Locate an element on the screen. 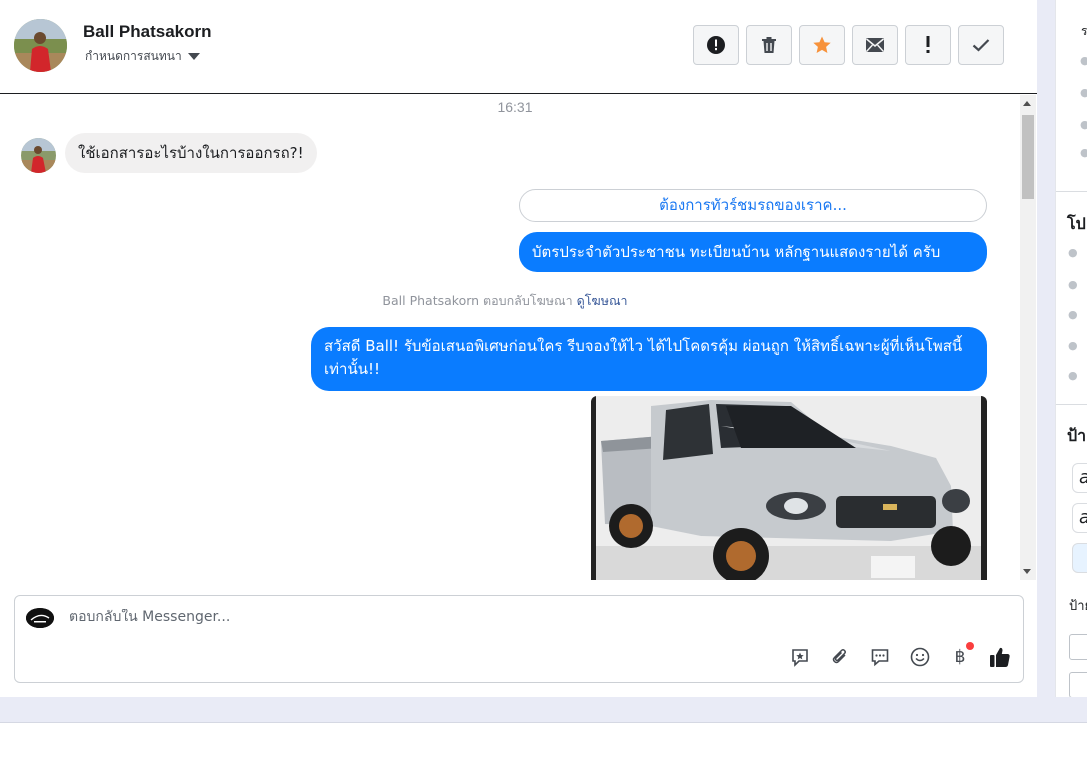 This screenshot has width=1087, height=768. trash-icon is located at coordinates (769, 45).